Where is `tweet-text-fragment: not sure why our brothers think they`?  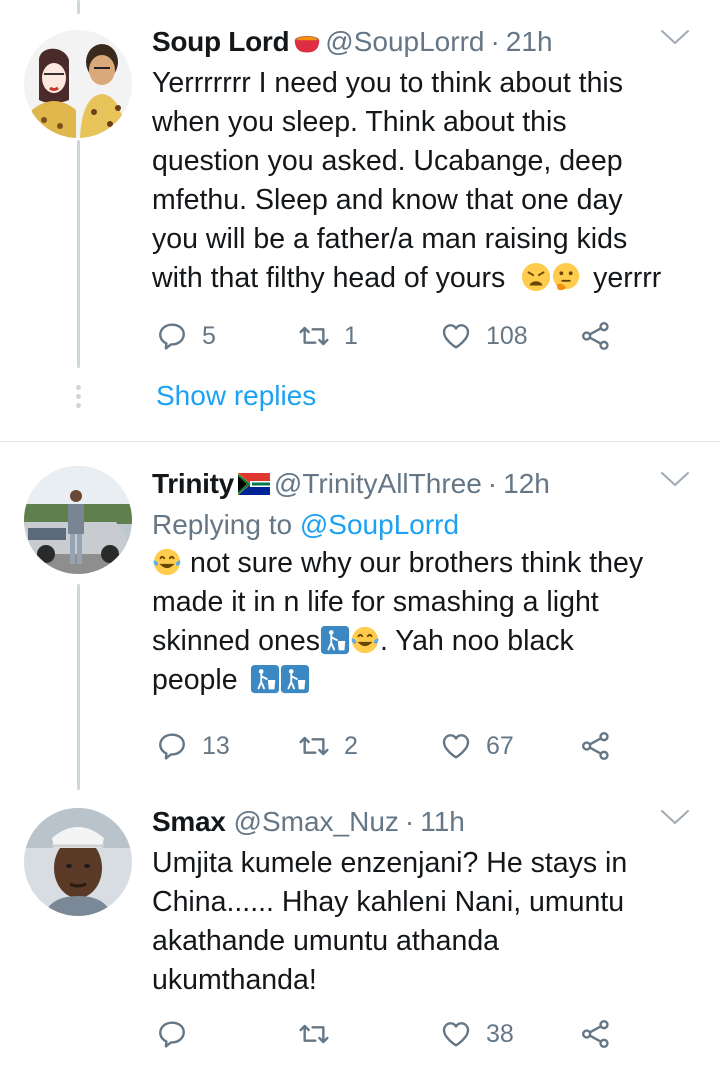 tweet-text-fragment: not sure why our brothers think they is located at coordinates (417, 563).